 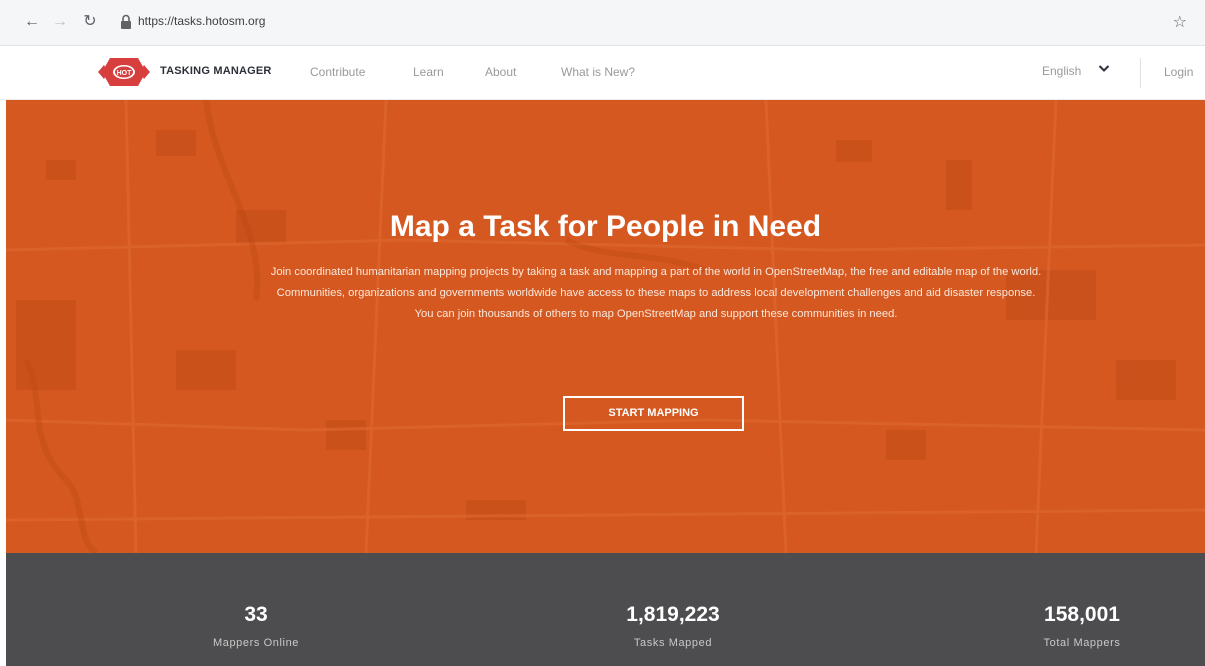 I want to click on nav-about: About, so click(x=500, y=72).